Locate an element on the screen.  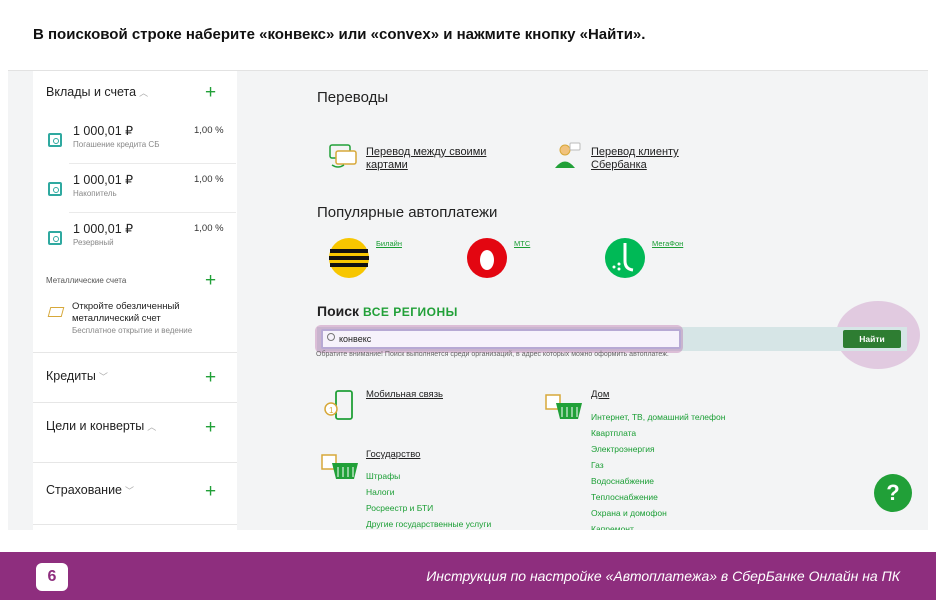
transfer-client-link: Перевод клиенту Сбербанка is located at coordinates (646, 159).